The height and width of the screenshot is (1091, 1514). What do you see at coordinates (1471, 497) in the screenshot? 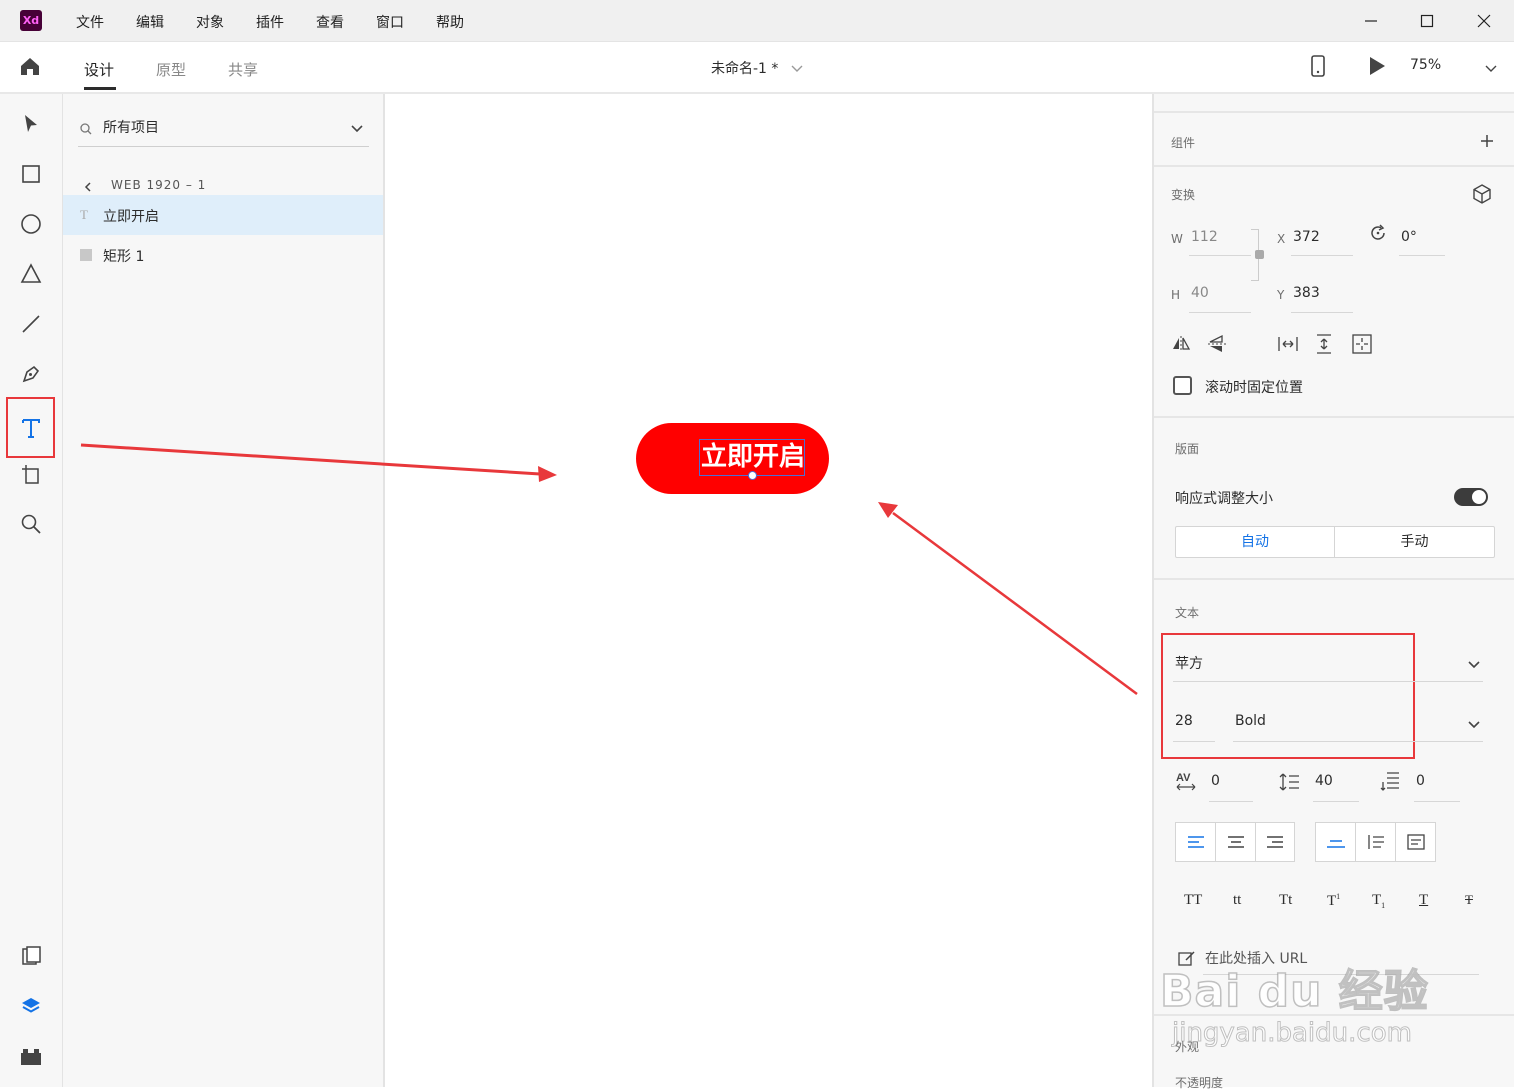
I see `responsive-resize-toggle` at bounding box center [1471, 497].